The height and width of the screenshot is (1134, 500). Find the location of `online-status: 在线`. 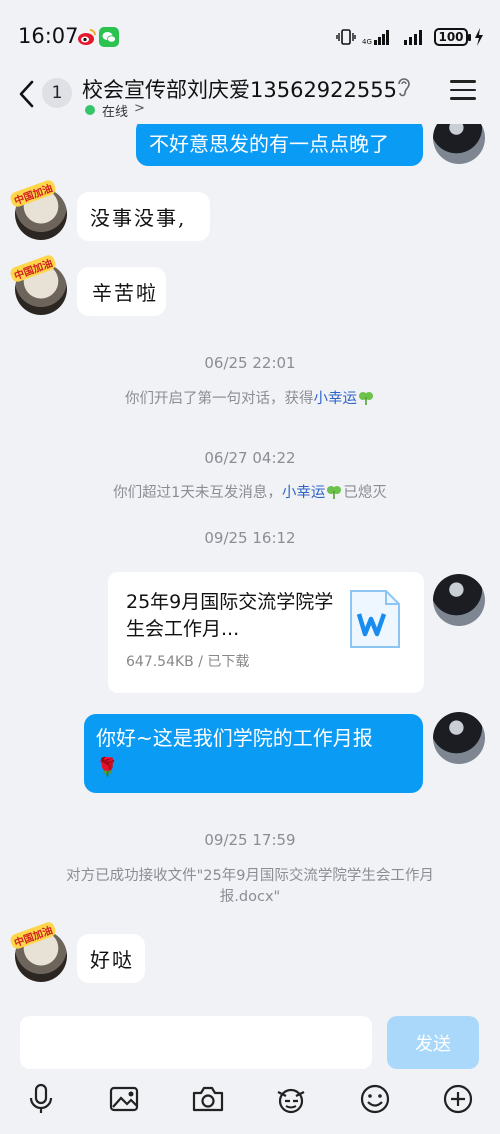

online-status: 在线 is located at coordinates (115, 110).